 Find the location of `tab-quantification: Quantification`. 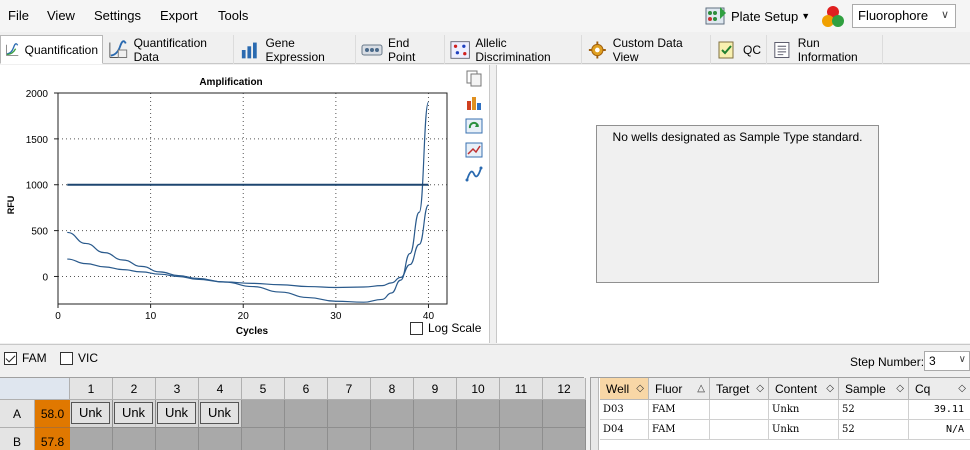

tab-quantification: Quantification is located at coordinates (51, 49).